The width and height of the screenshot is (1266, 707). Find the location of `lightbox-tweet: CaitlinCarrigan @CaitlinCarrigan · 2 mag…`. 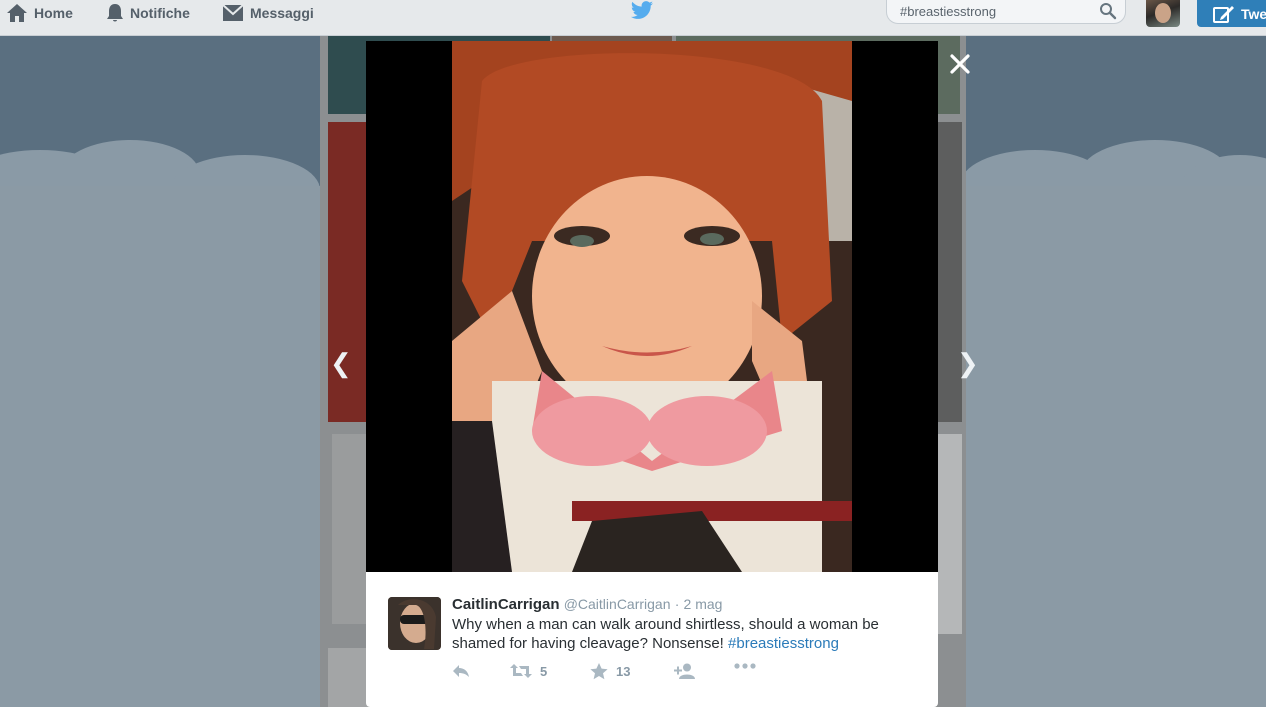

lightbox-tweet: CaitlinCarrigan @CaitlinCarrigan · 2 mag… is located at coordinates (652, 639).